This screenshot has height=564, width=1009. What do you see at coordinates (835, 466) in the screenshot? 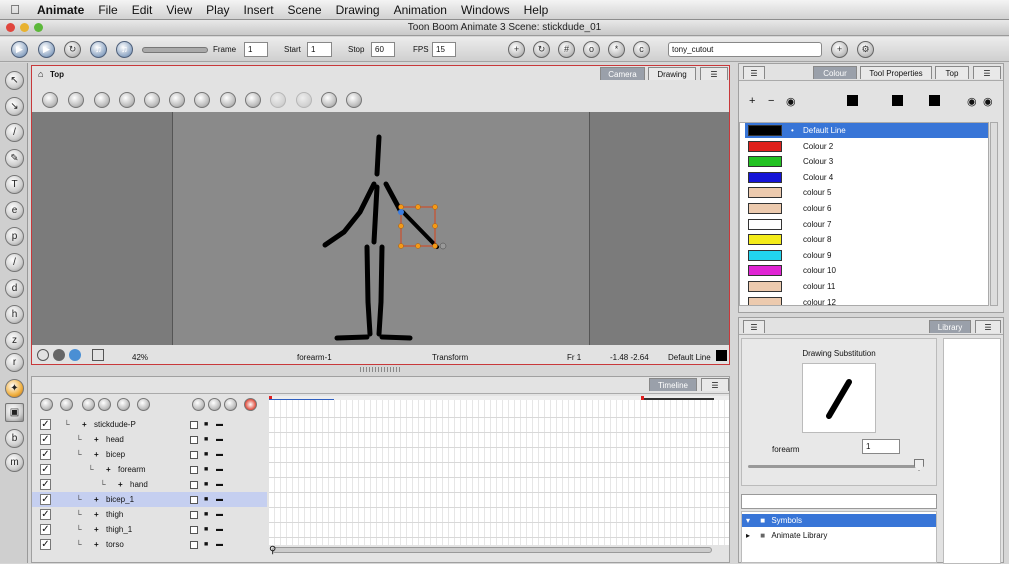
I see `substitution-slider` at bounding box center [835, 466].